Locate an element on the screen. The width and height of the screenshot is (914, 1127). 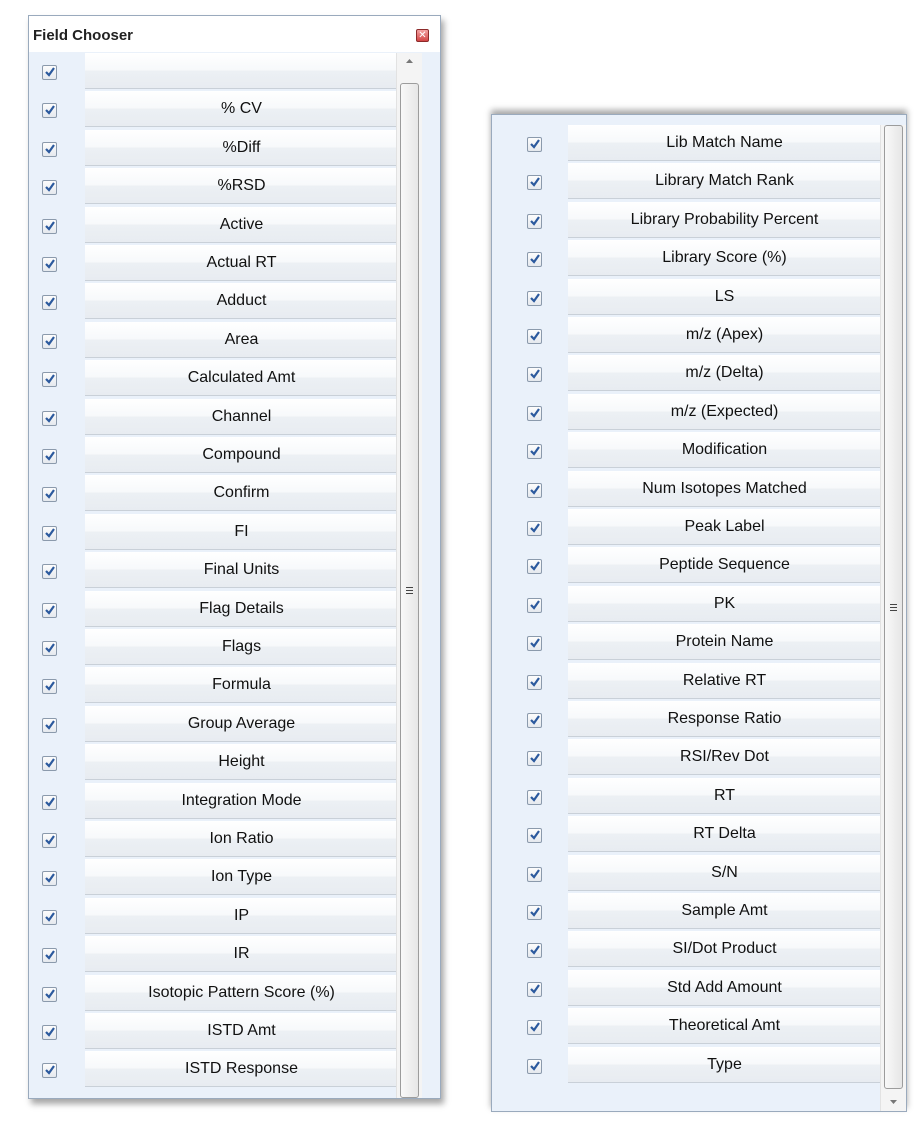
field-name-cell: SI/Dot Product is located at coordinates (725, 949).